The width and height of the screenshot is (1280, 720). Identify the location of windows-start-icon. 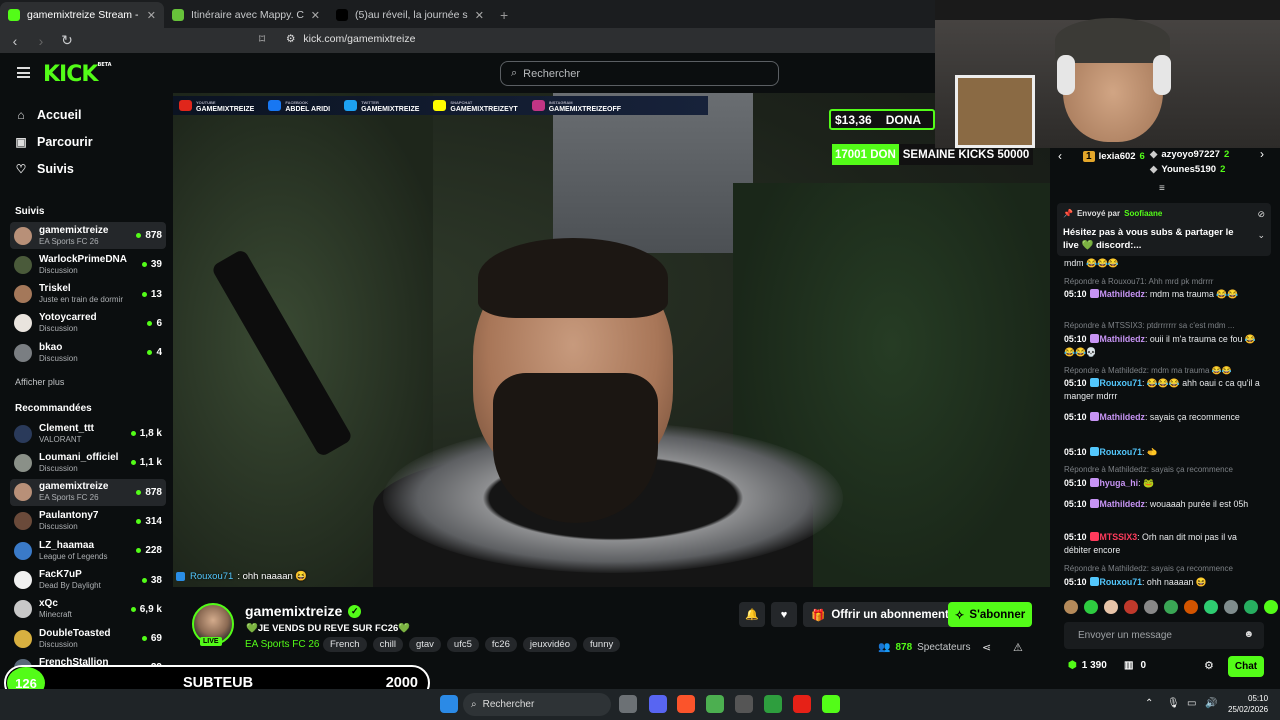
(449, 704).